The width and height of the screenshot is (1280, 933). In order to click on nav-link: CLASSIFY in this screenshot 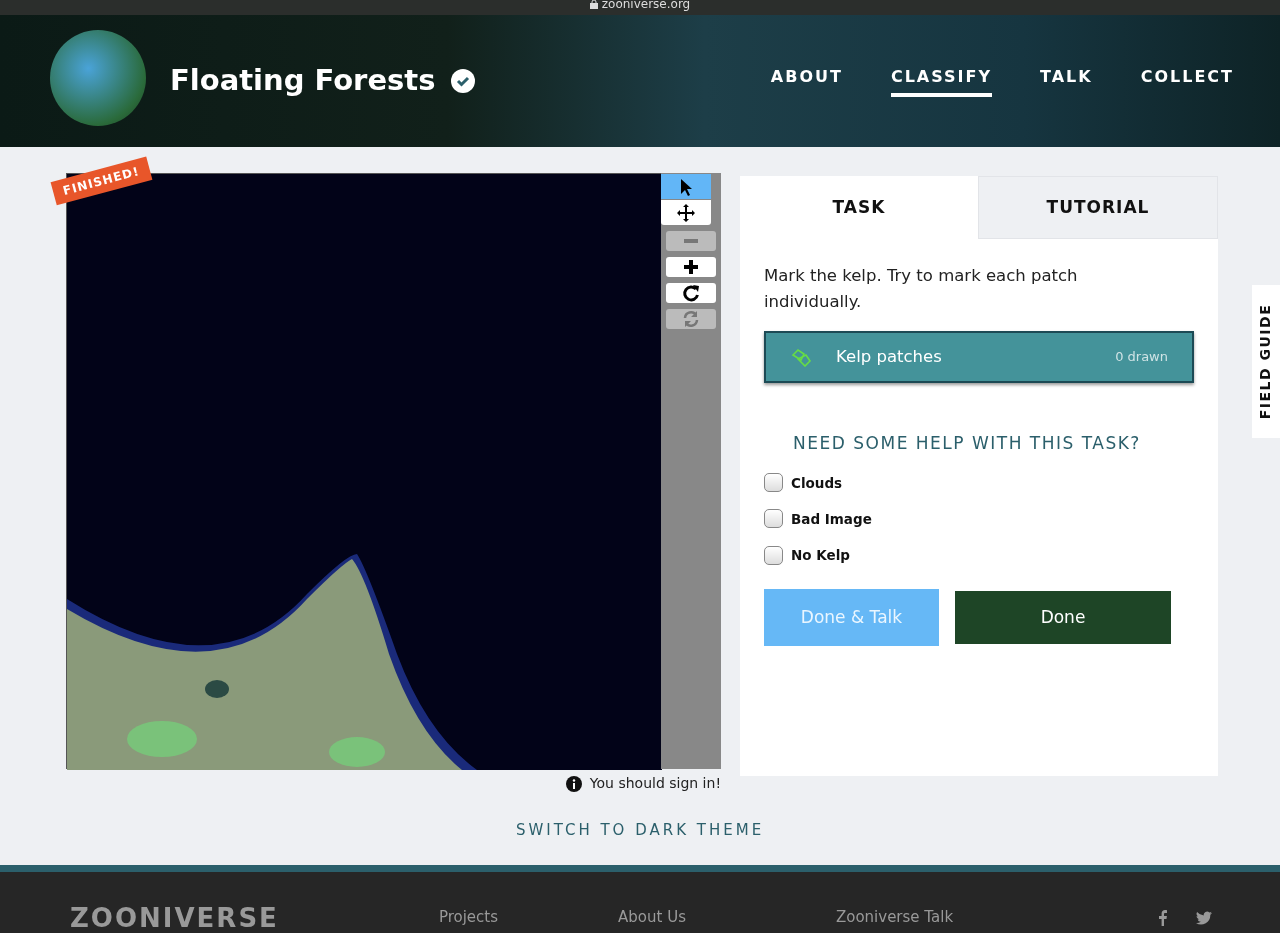, I will do `click(941, 81)`.